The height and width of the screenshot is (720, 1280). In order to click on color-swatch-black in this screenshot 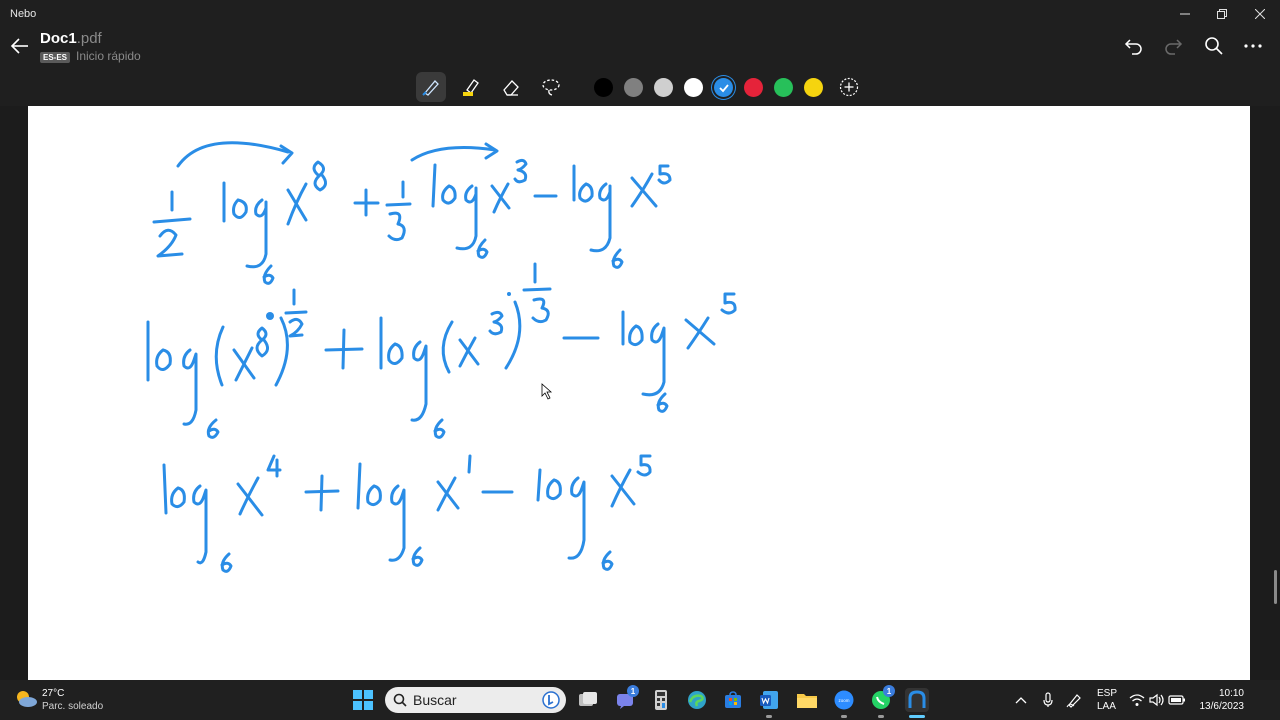, I will do `click(603, 87)`.